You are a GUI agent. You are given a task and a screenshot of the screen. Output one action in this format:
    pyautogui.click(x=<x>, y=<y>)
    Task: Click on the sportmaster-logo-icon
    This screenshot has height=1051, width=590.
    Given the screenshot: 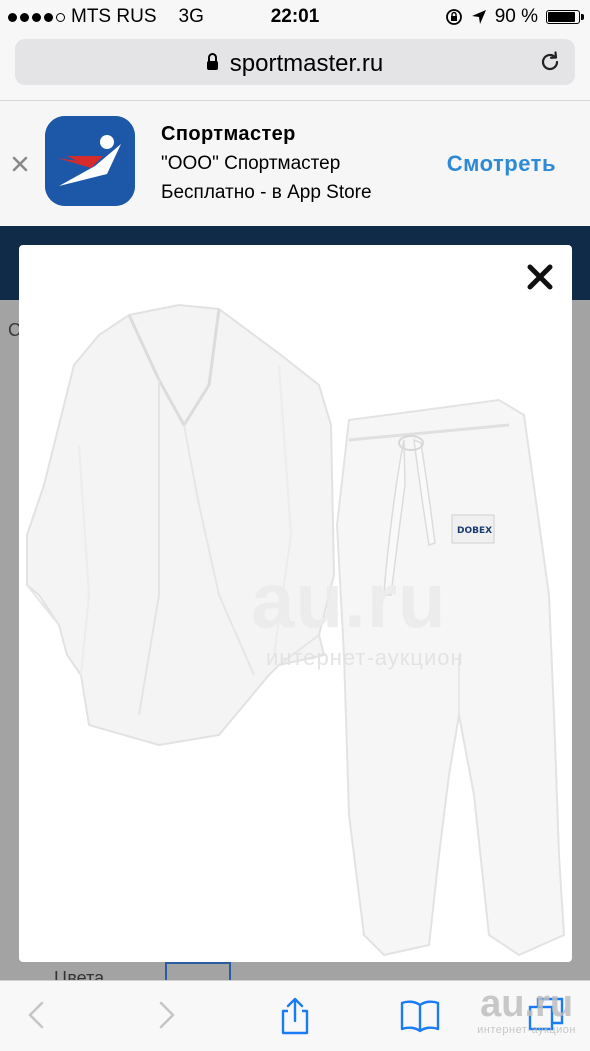 What is the action you would take?
    pyautogui.click(x=90, y=161)
    